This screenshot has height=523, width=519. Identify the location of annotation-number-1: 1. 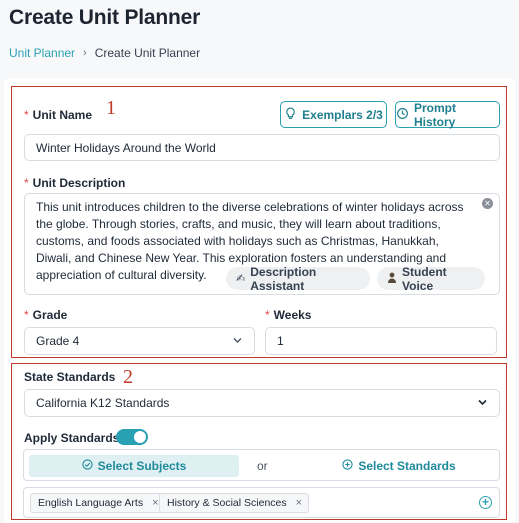
(111, 108).